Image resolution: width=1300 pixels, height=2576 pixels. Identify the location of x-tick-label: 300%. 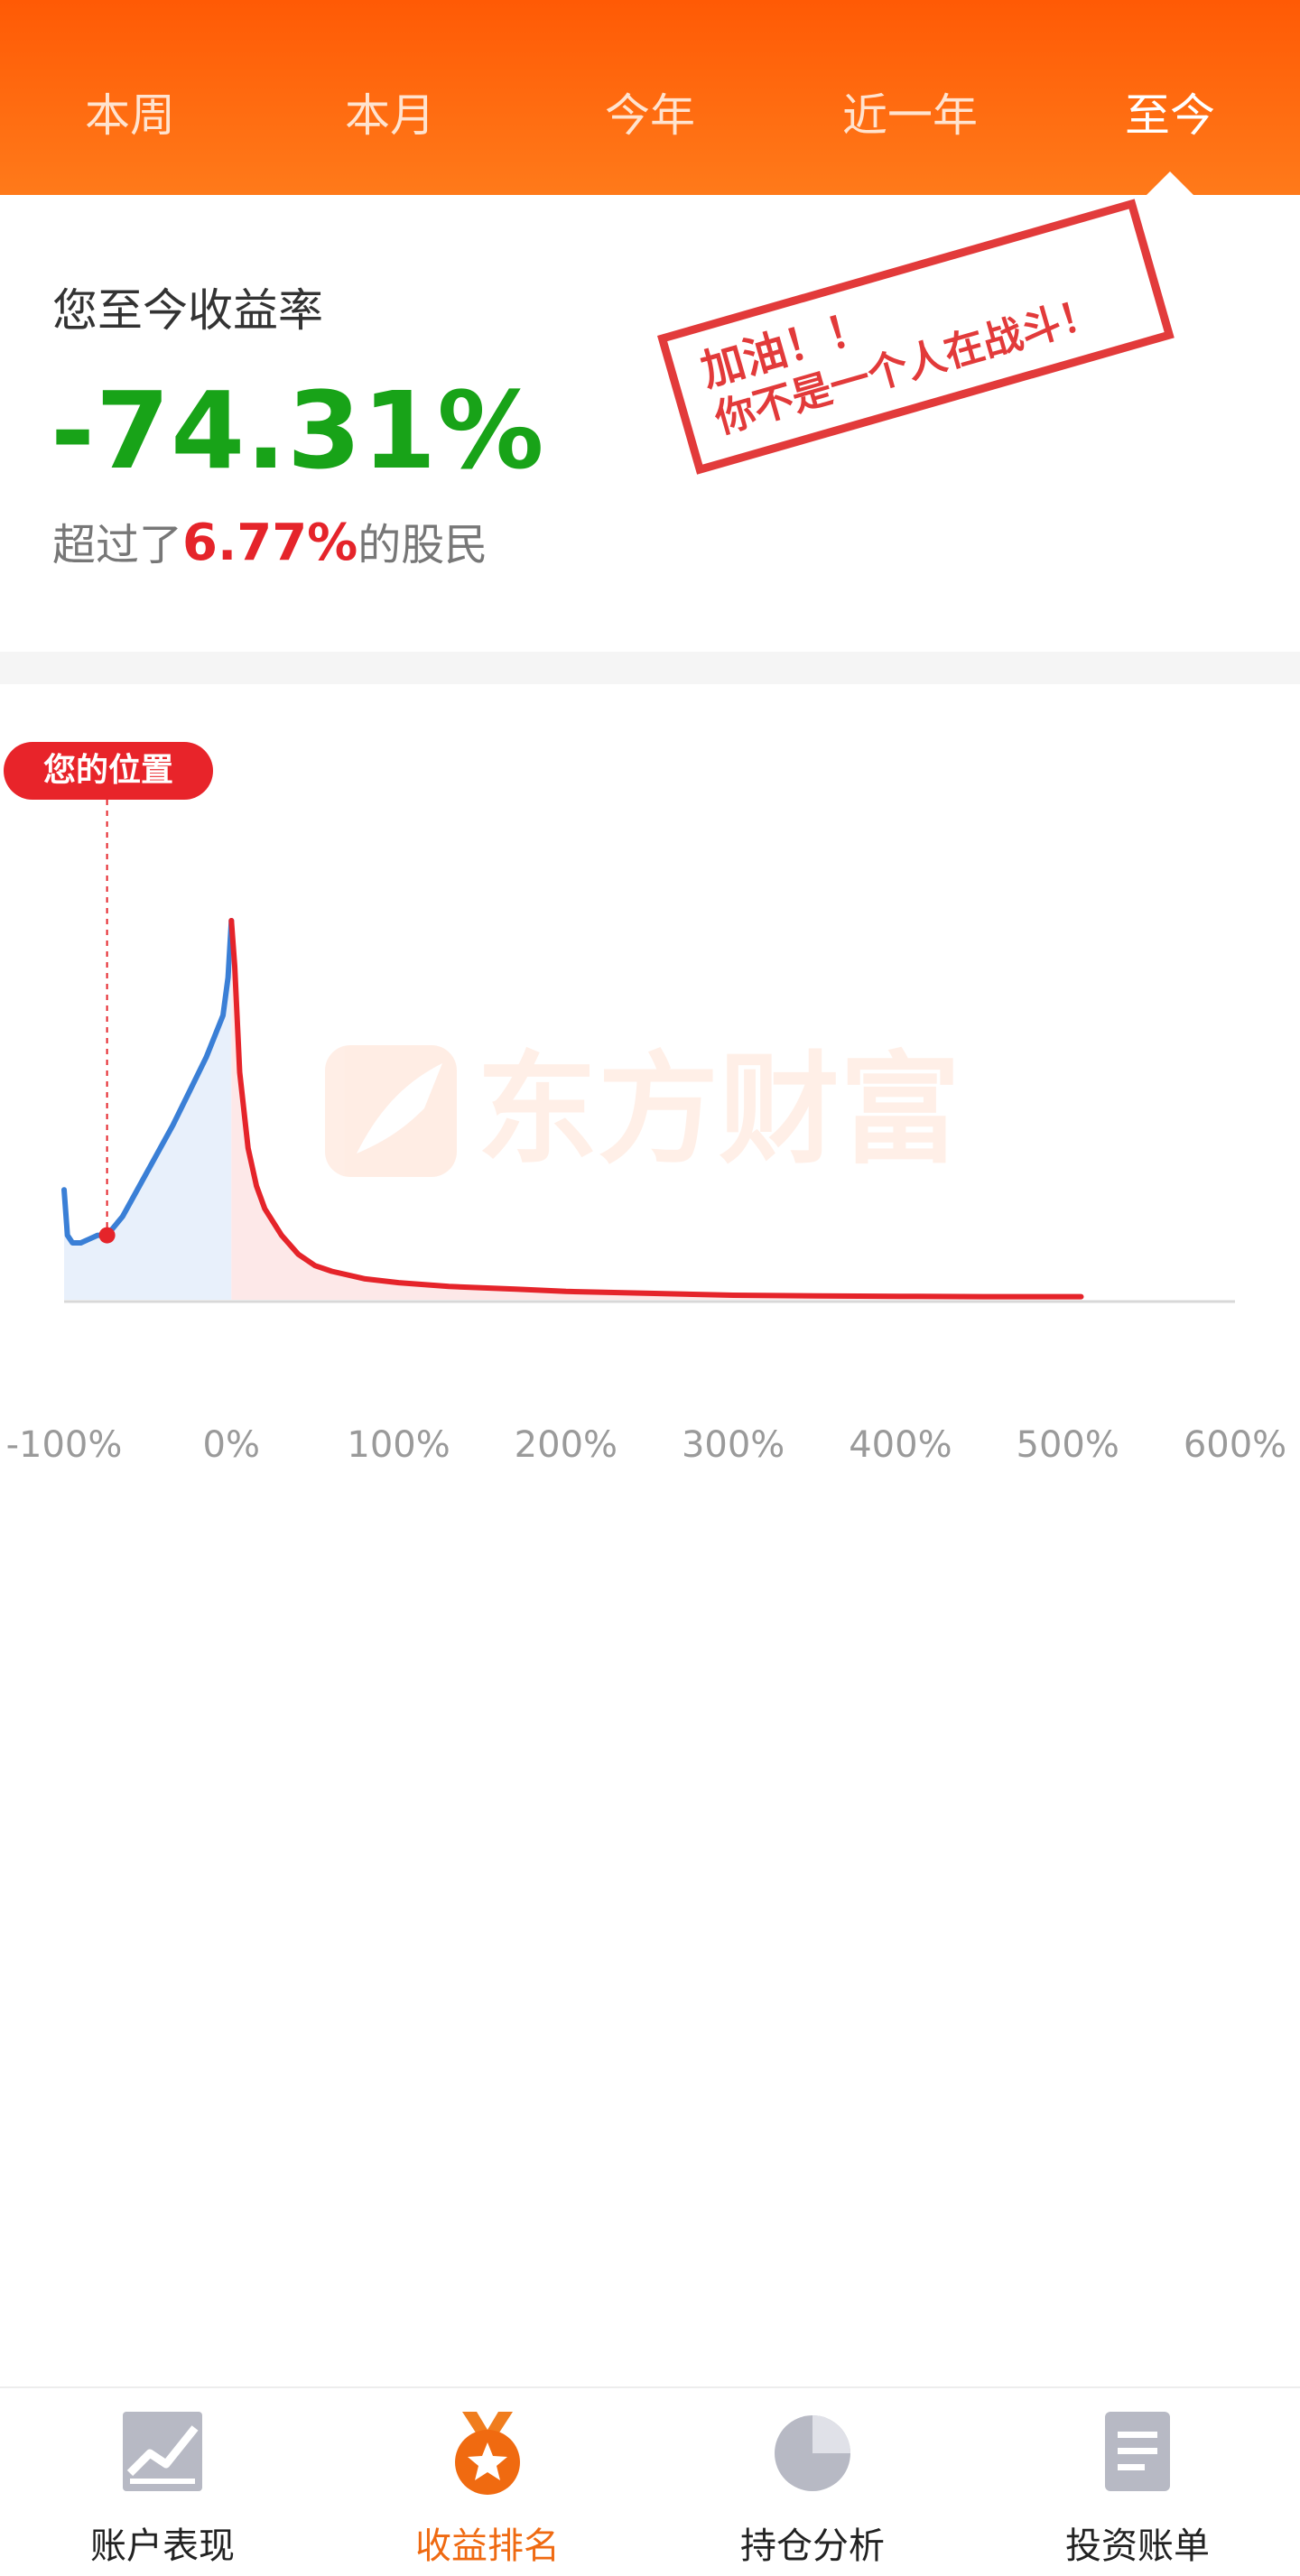
(733, 1445).